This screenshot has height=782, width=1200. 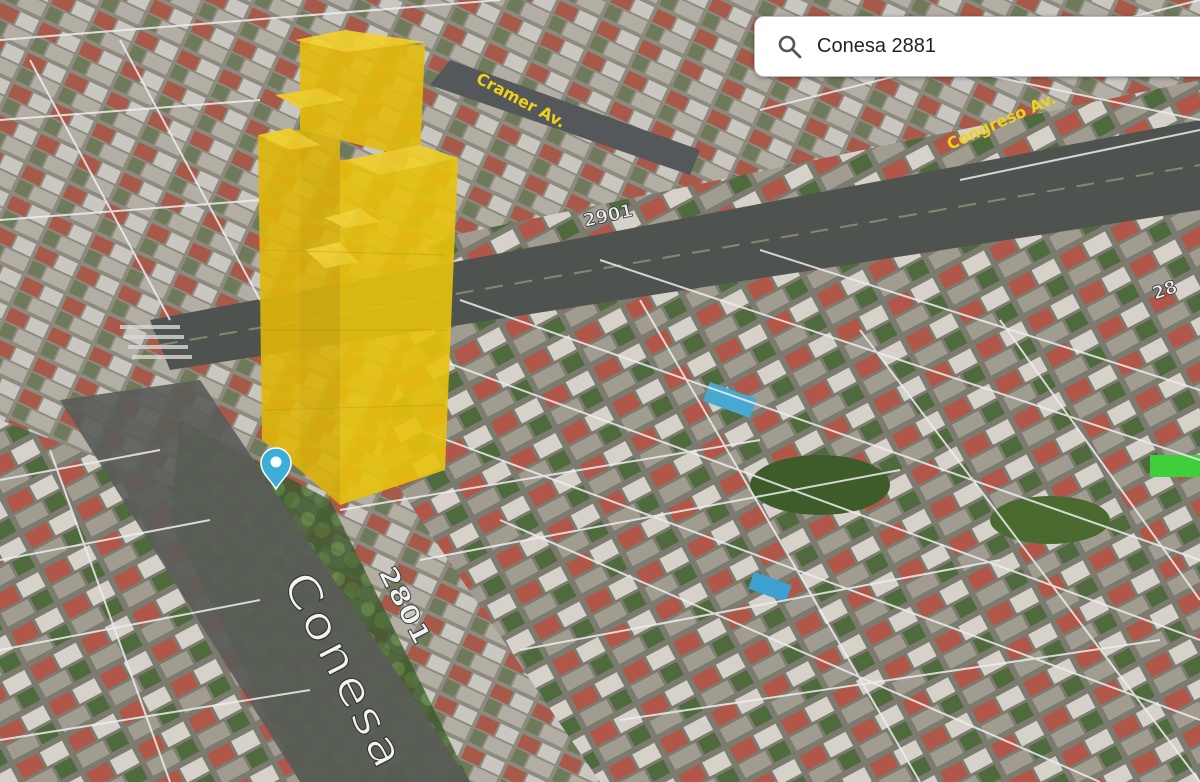 I want to click on search-icon, so click(x=790, y=47).